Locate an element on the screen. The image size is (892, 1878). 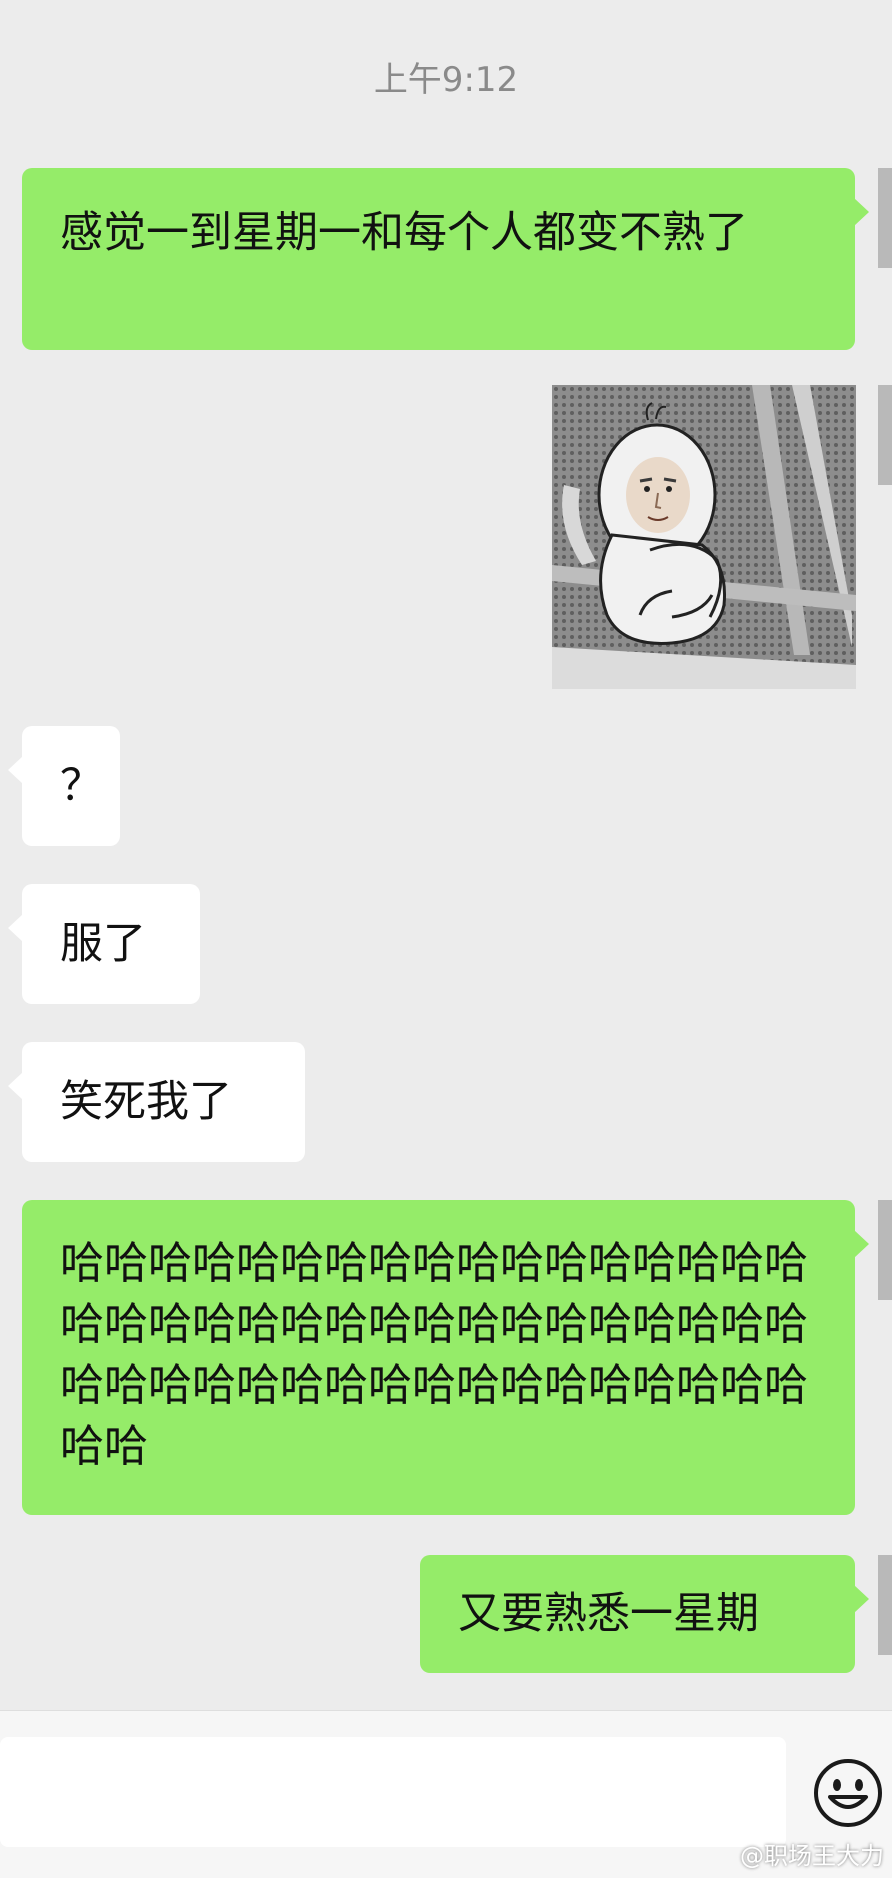
message-text: 笑死我了 is located at coordinates (146, 1102).